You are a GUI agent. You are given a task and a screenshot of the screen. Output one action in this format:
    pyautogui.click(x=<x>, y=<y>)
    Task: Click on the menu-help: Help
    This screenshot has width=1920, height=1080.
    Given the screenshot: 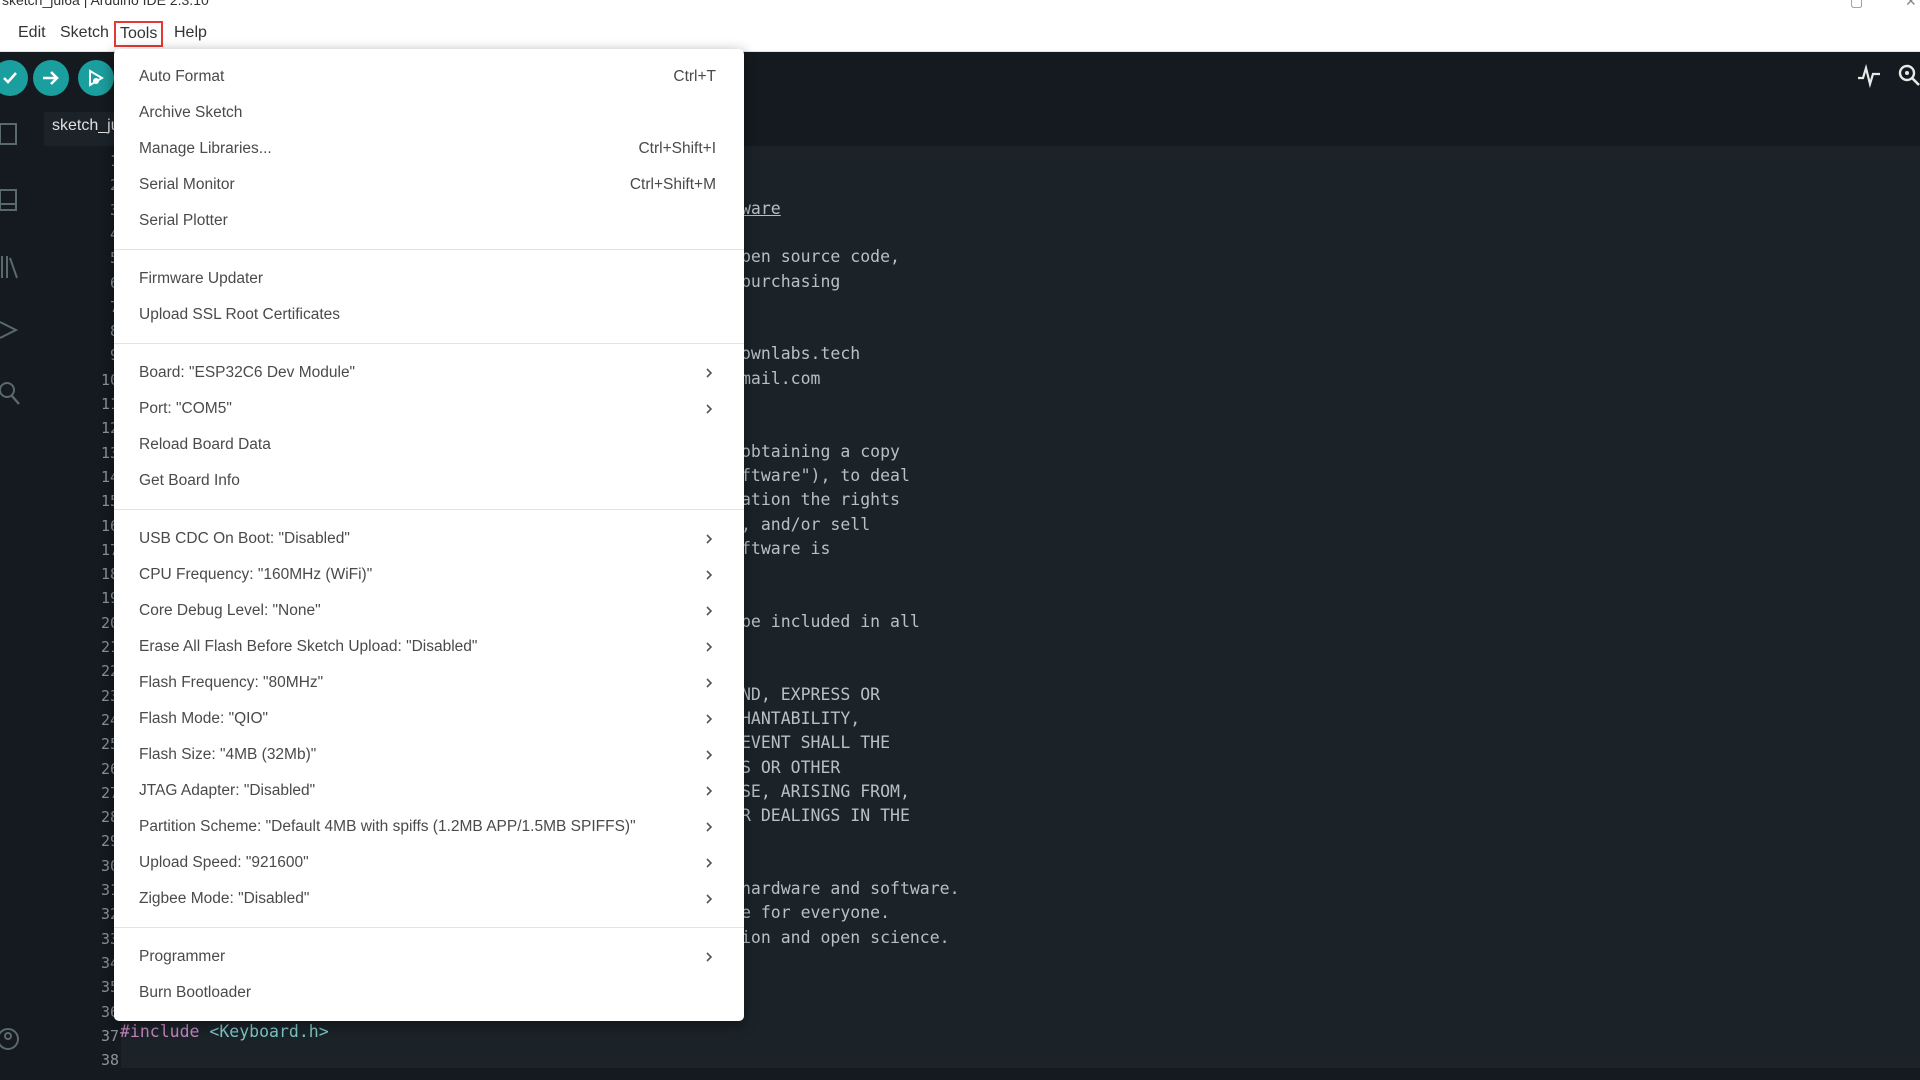 What is the action you would take?
    pyautogui.click(x=190, y=34)
    